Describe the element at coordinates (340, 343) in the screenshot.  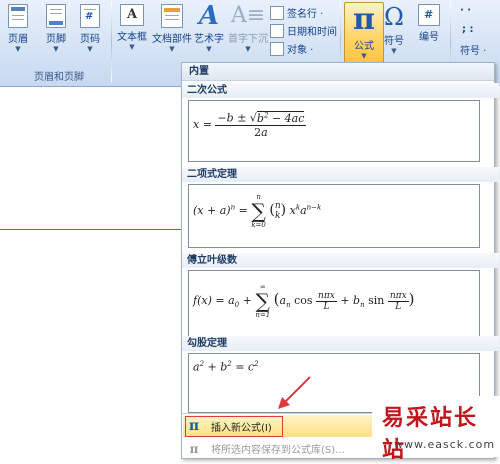
I see `section-title-pythagorean: 勾股定理` at that location.